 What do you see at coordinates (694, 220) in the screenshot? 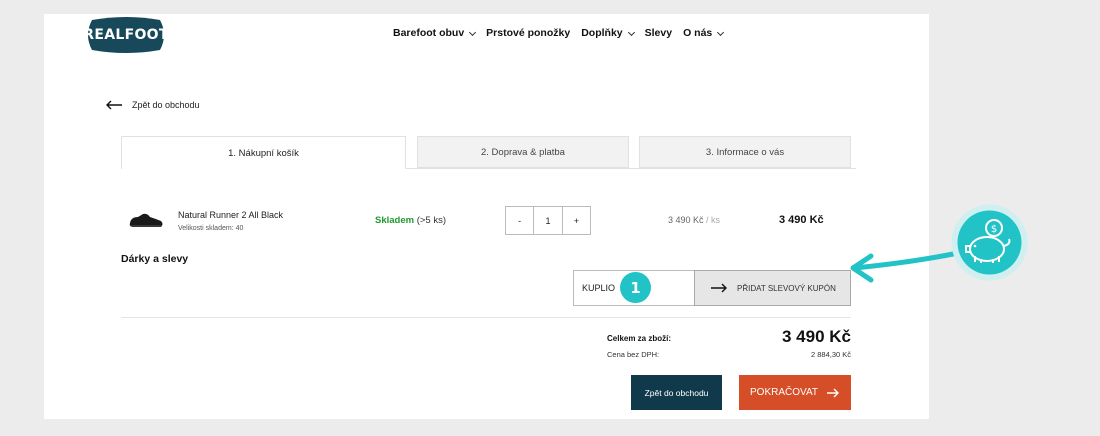
I see `unit-price: 3 490 Kč / ks` at bounding box center [694, 220].